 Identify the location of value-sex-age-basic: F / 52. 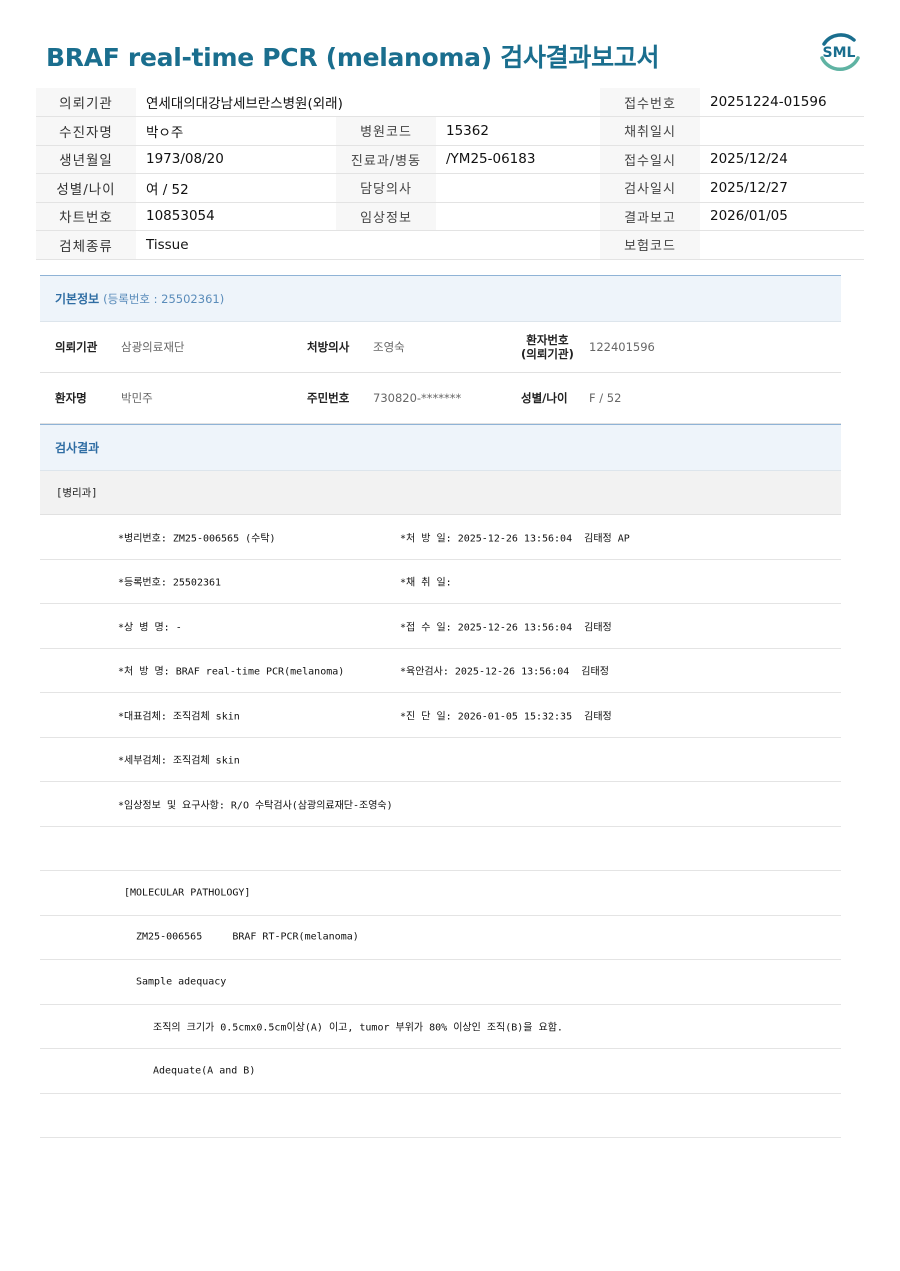
(605, 398).